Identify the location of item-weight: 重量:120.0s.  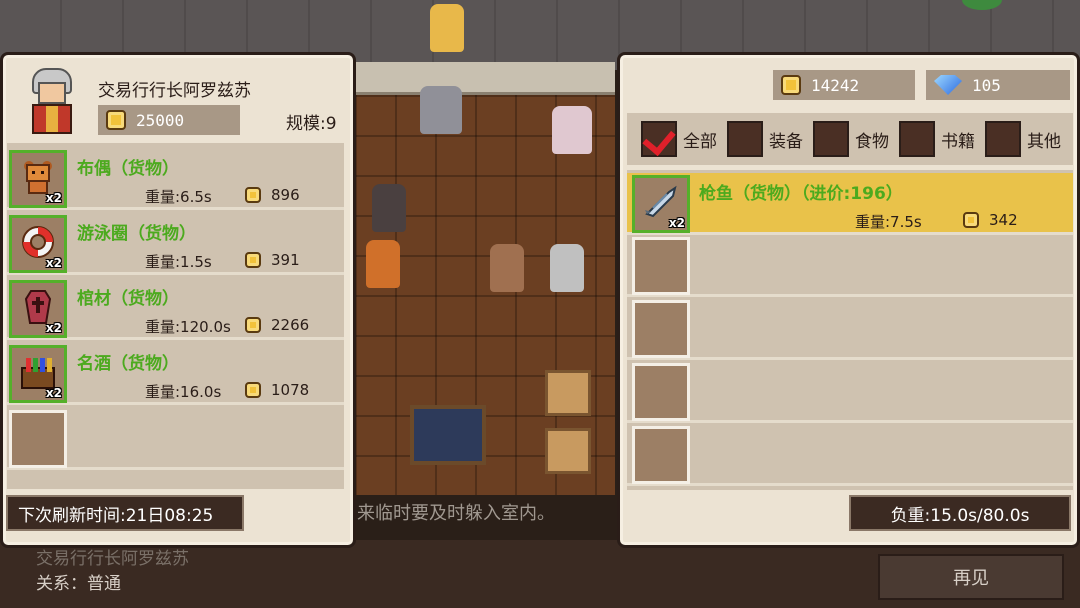
(188, 327).